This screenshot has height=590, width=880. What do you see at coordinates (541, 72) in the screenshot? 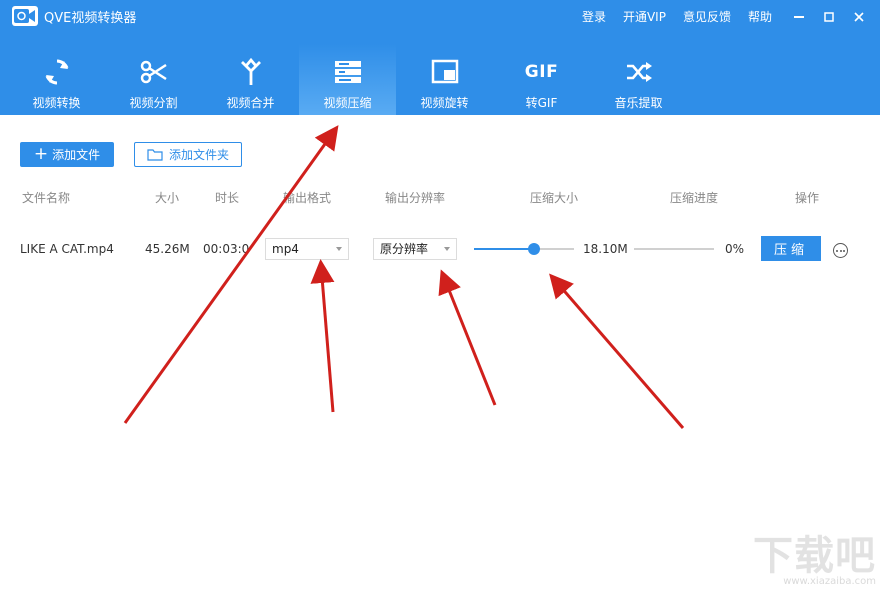
I see `gif-icon: GIF` at bounding box center [541, 72].